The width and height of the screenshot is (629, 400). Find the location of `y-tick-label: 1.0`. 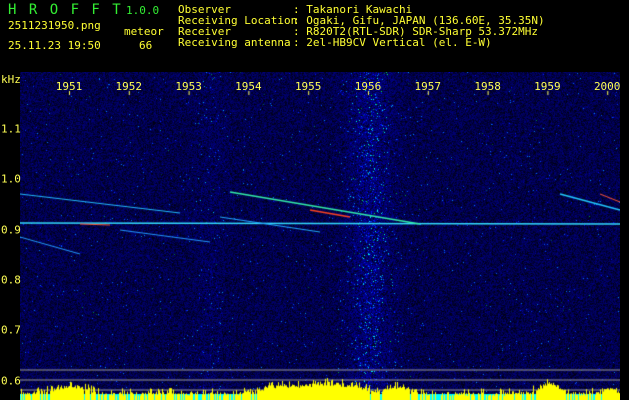

y-tick-label: 1.0 is located at coordinates (11, 179).